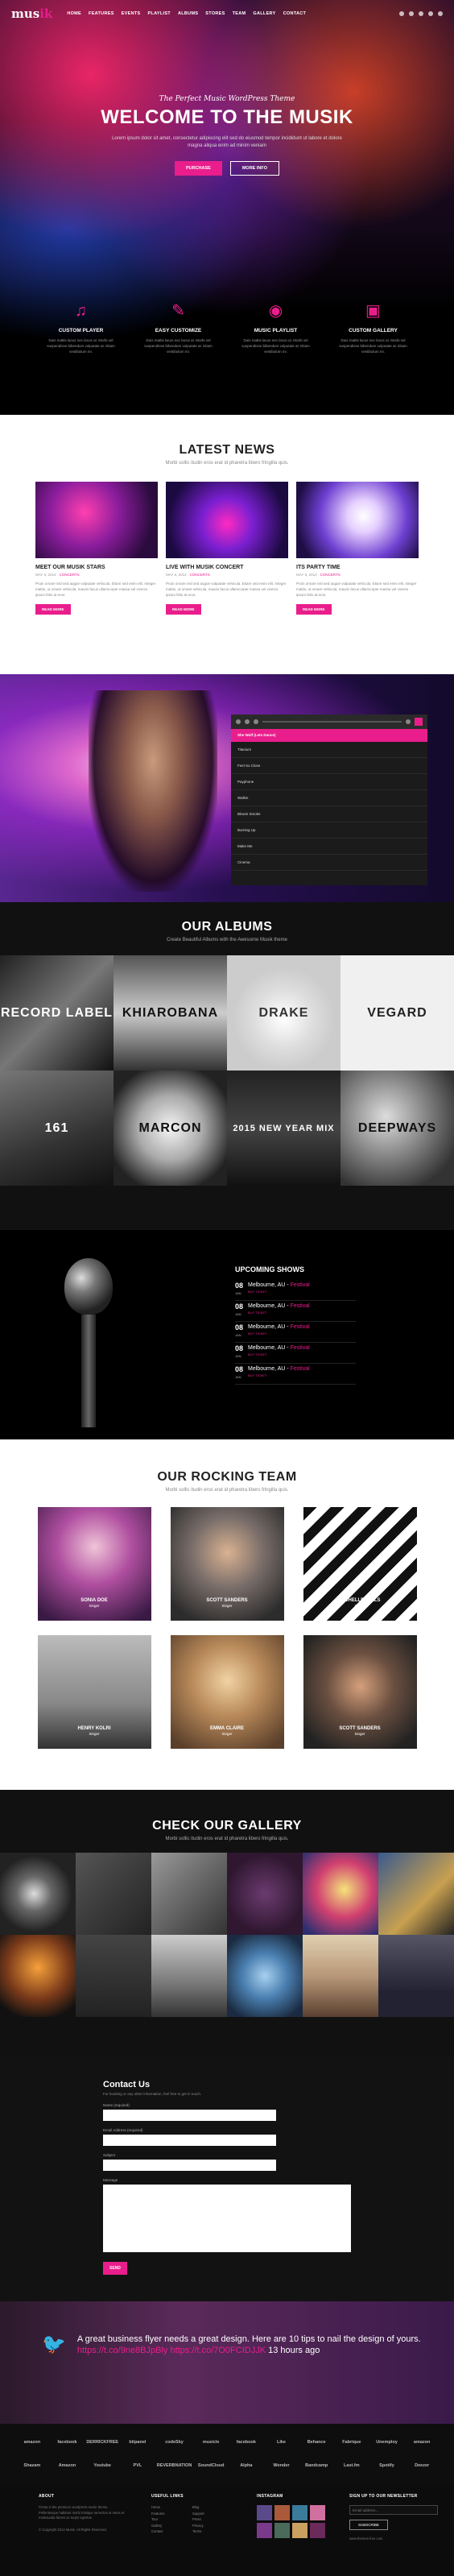 The width and height of the screenshot is (454, 2576). Describe the element at coordinates (256, 721) in the screenshot. I see `next-icon` at that location.